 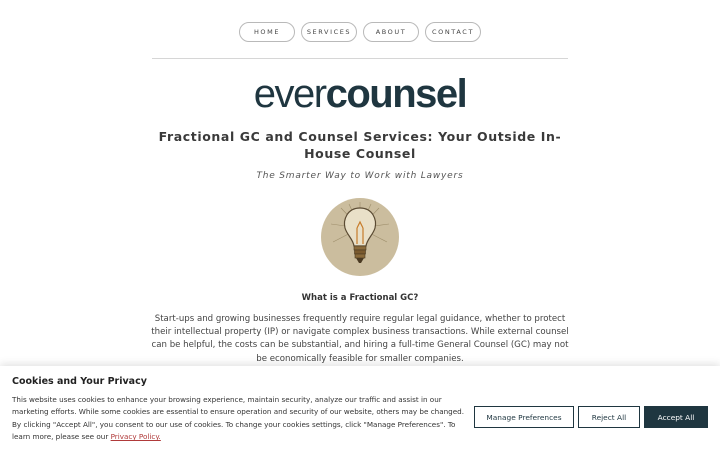 What do you see at coordinates (290, 94) in the screenshot?
I see `logo-text-light: ever` at bounding box center [290, 94].